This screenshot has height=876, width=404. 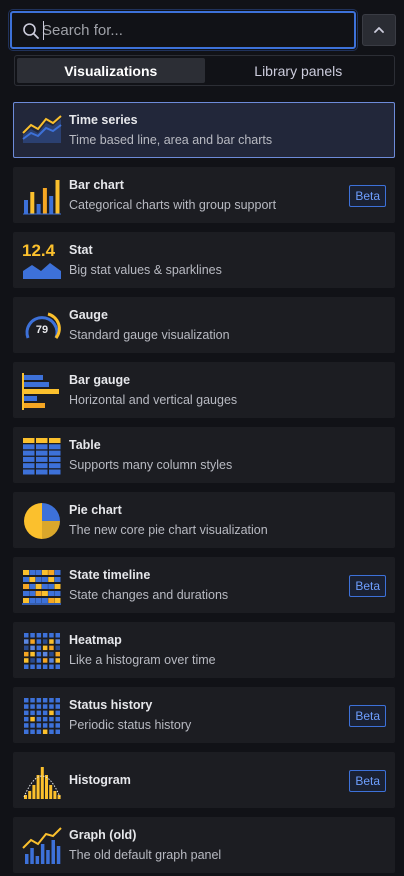 I want to click on chevron-up-icon, so click(x=379, y=30).